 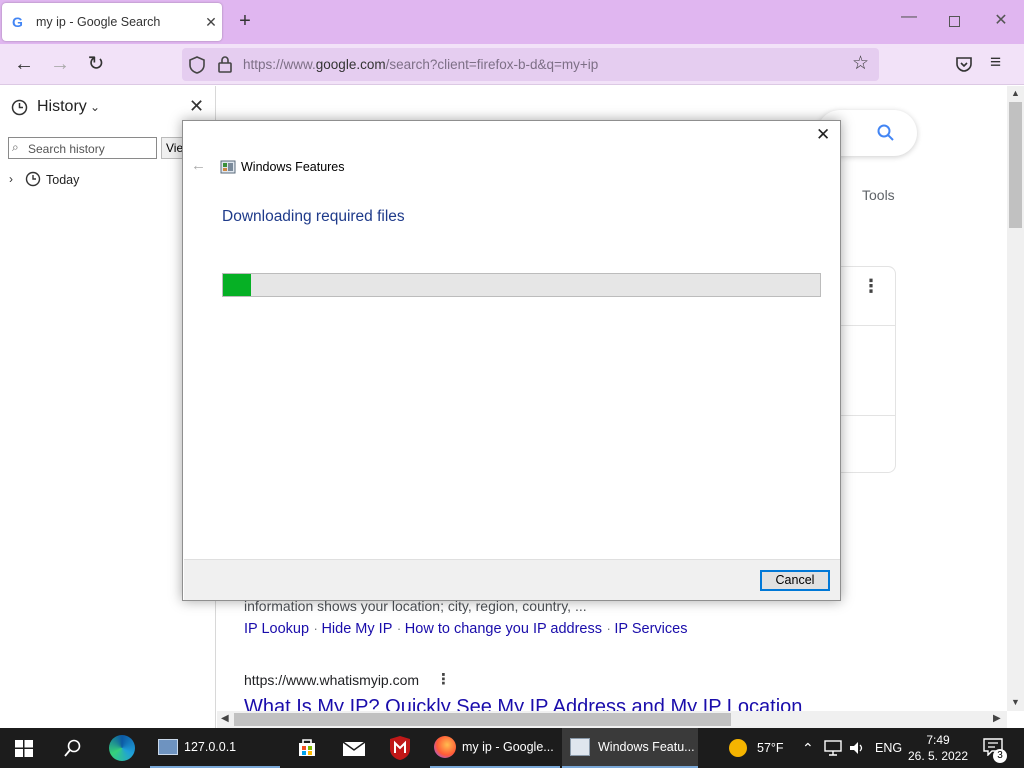 What do you see at coordinates (860, 63) in the screenshot?
I see `bookmark-star-icon: ☆` at bounding box center [860, 63].